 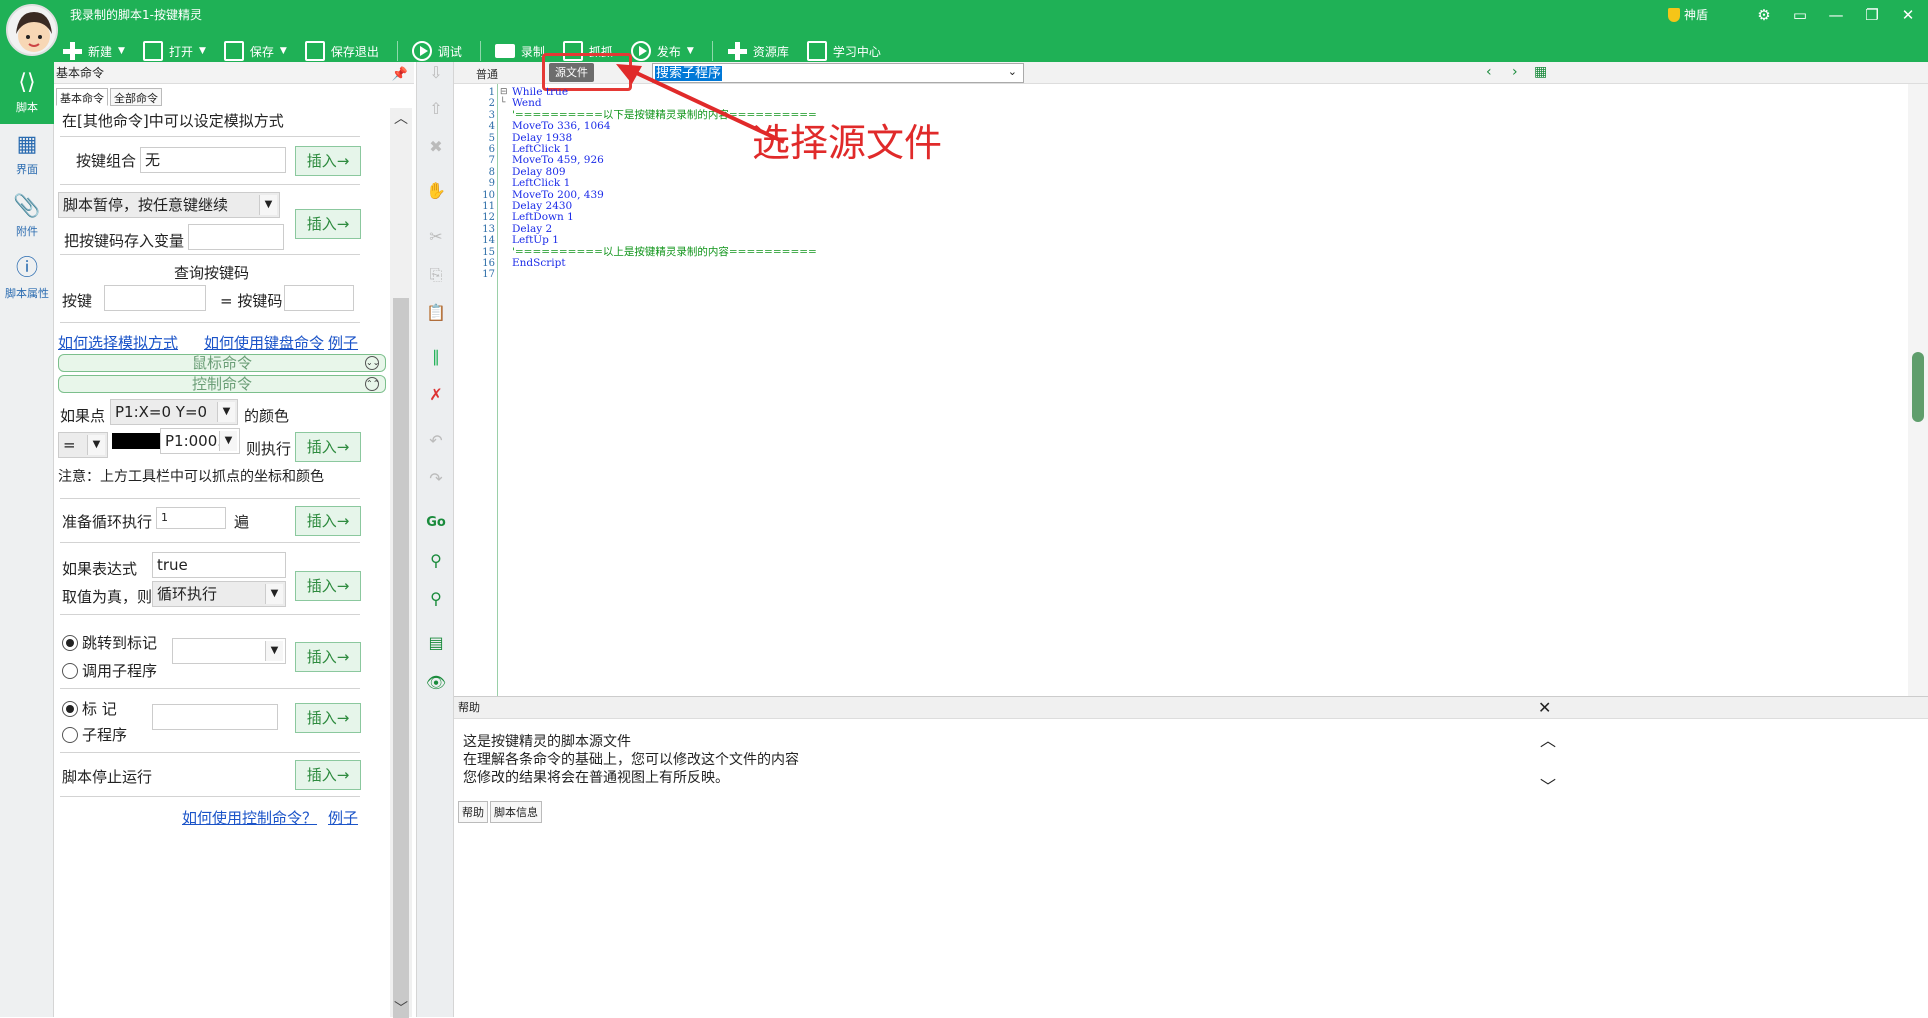 I want to click on tab-help: 帮助, so click(x=473, y=812).